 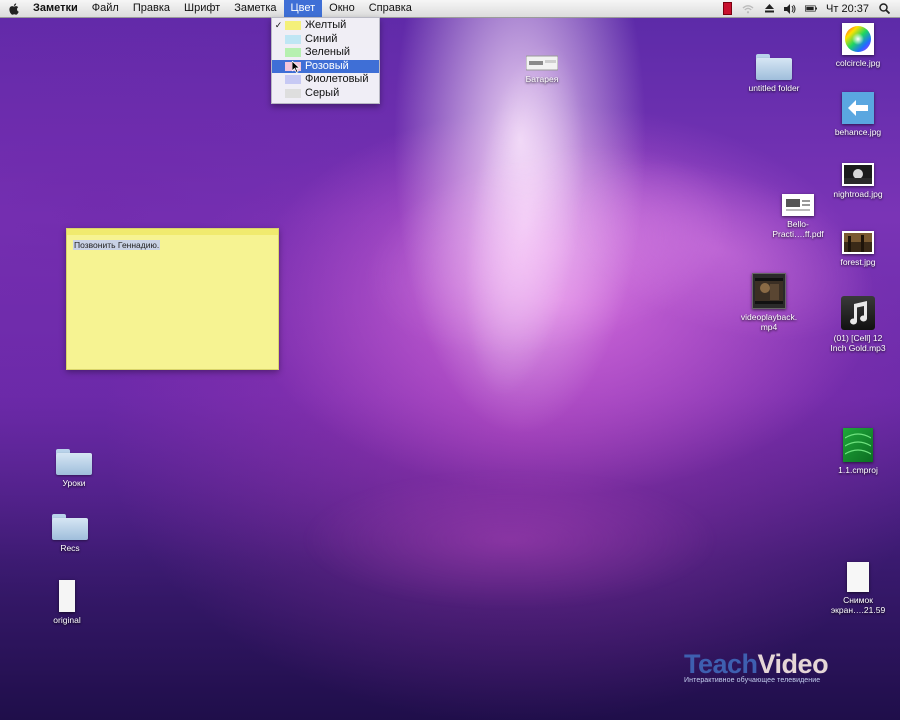 I want to click on color-menu-item-blue: Синий, so click(x=325, y=40).